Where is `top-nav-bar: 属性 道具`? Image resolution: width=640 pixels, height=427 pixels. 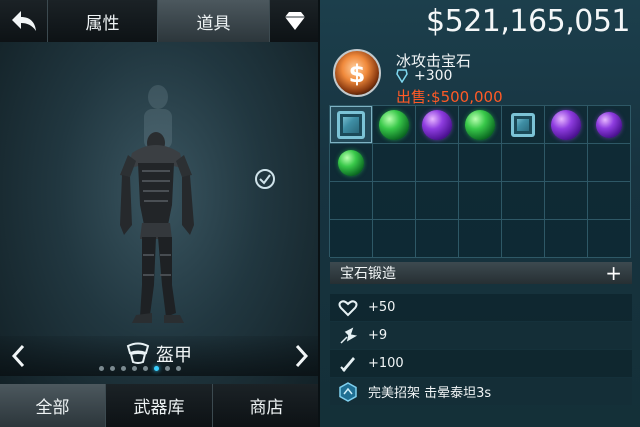 top-nav-bar: 属性 道具 is located at coordinates (160, 21).